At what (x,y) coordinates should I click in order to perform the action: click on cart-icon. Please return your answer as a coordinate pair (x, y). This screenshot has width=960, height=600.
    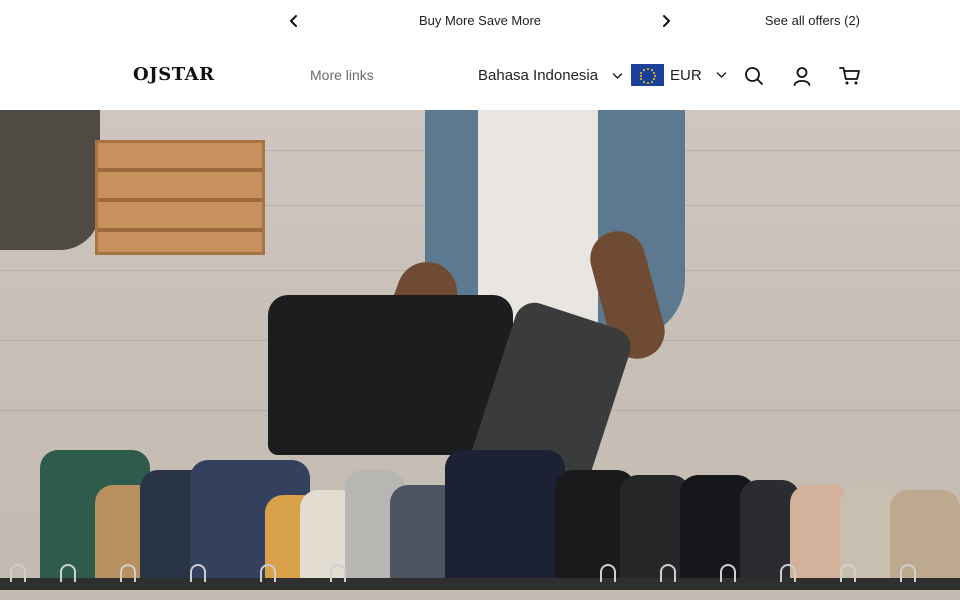
    Looking at the image, I should click on (849, 76).